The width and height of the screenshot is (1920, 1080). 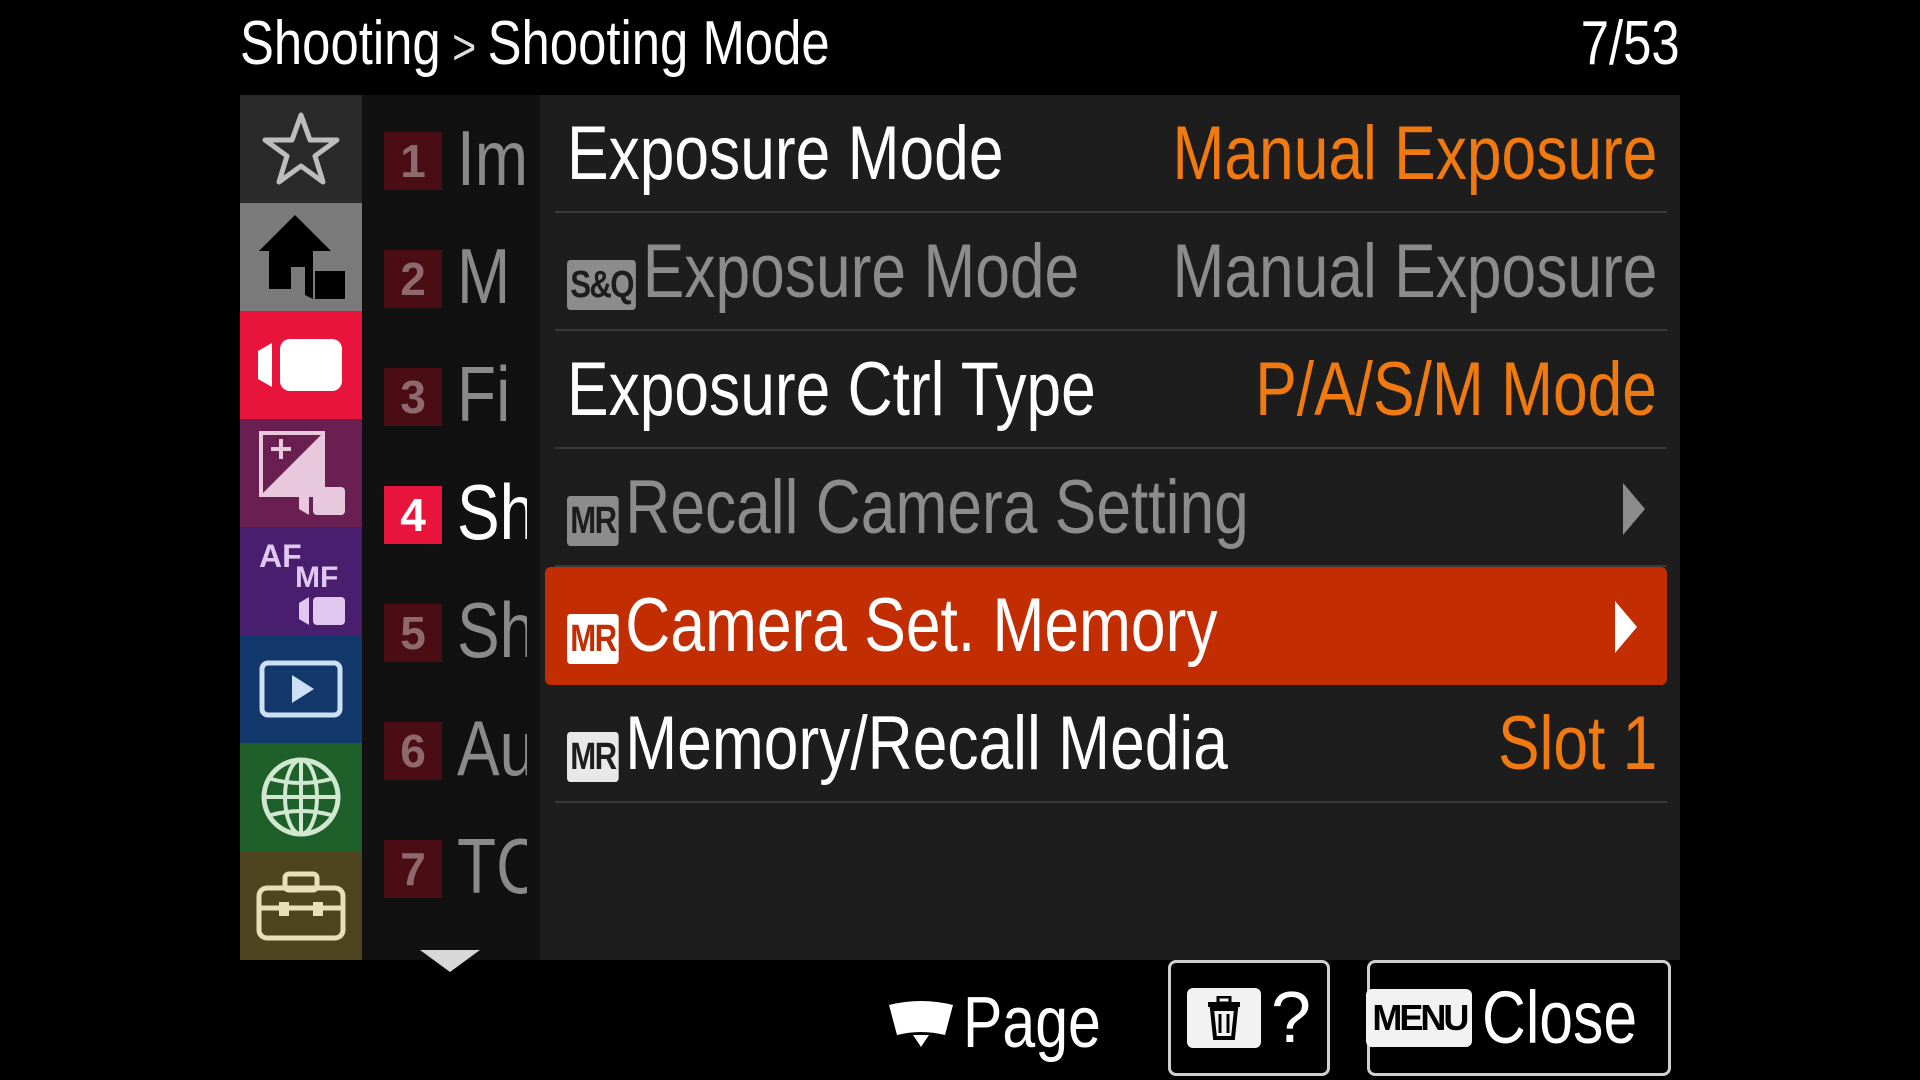 I want to click on group-number: 1, so click(x=413, y=161).